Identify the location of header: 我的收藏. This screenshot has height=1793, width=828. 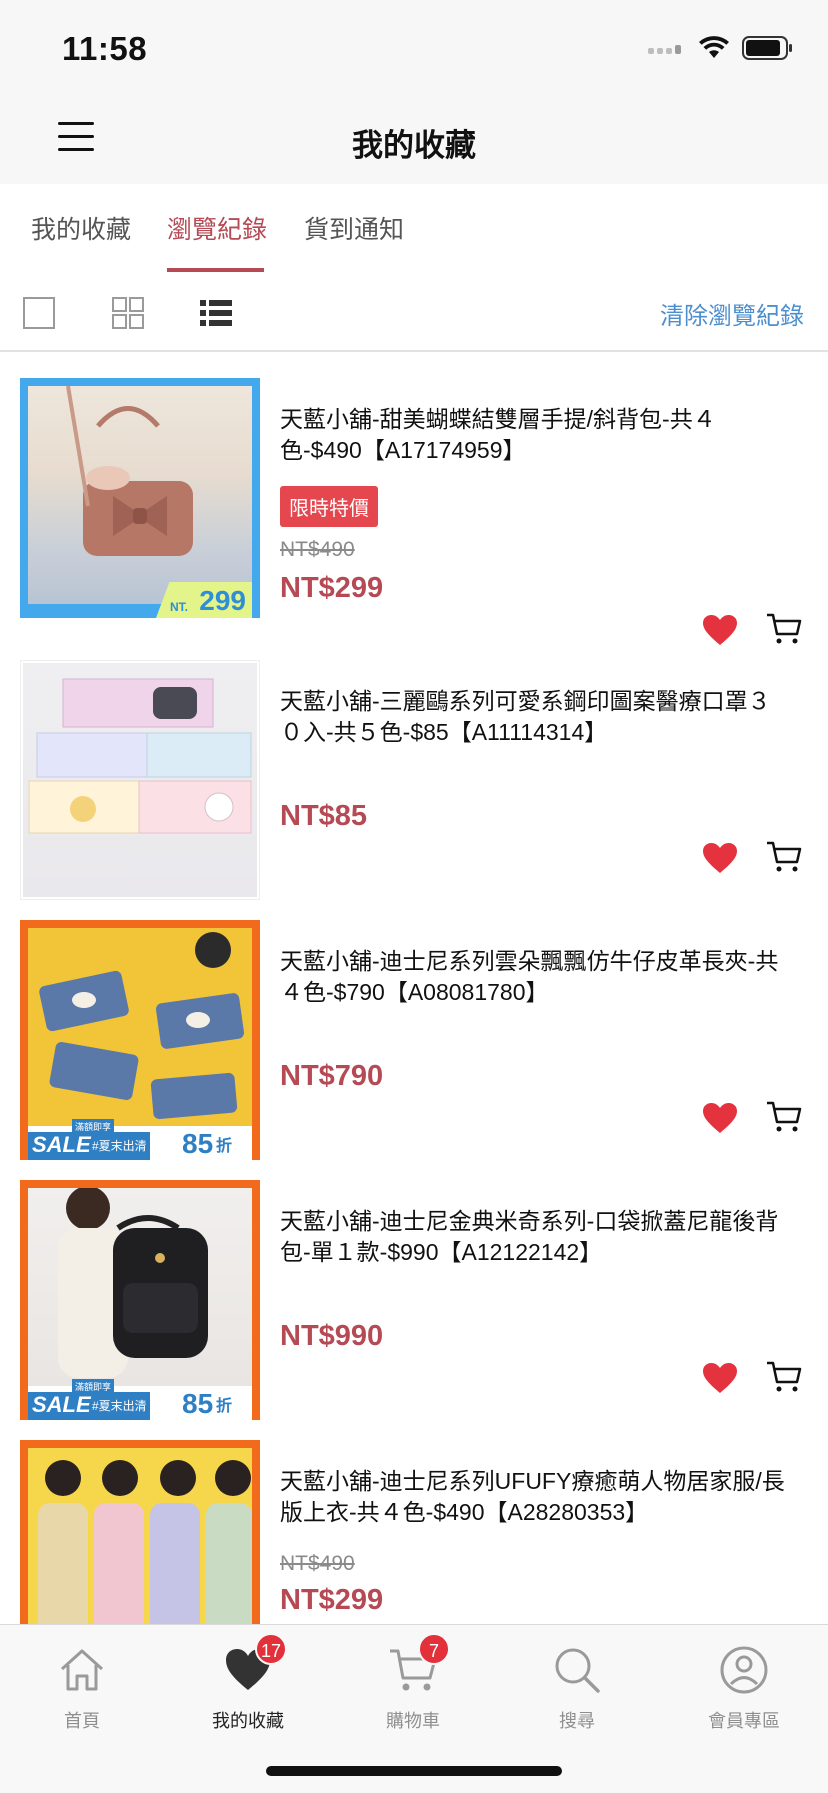
(414, 138).